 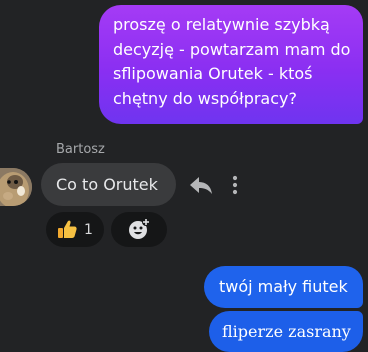 I want to click on sender-name: Bartosz, so click(x=80, y=149).